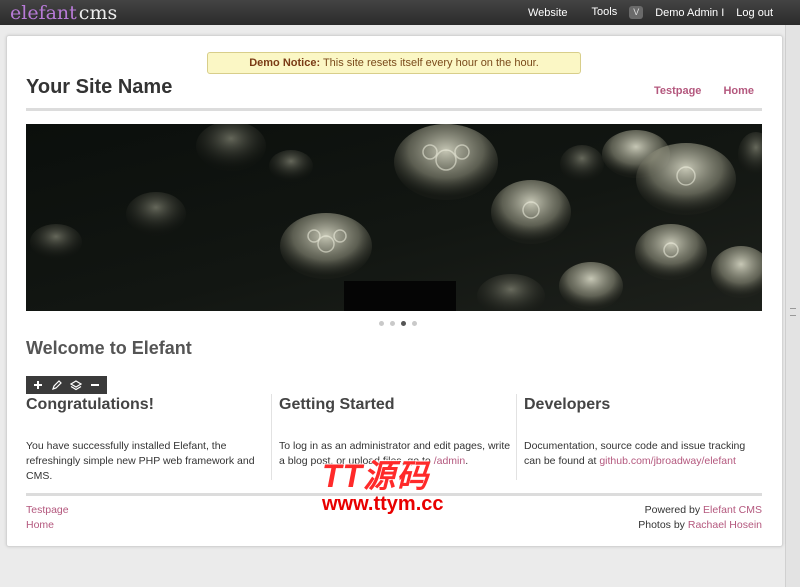 This screenshot has height=587, width=800. I want to click on footer-link-home: Home, so click(47, 525).